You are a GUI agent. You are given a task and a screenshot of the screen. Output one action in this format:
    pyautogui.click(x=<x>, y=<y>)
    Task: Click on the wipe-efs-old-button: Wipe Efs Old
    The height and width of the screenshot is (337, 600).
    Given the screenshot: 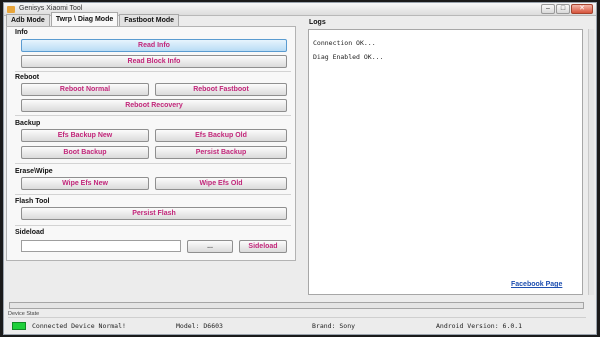 What is the action you would take?
    pyautogui.click(x=221, y=183)
    